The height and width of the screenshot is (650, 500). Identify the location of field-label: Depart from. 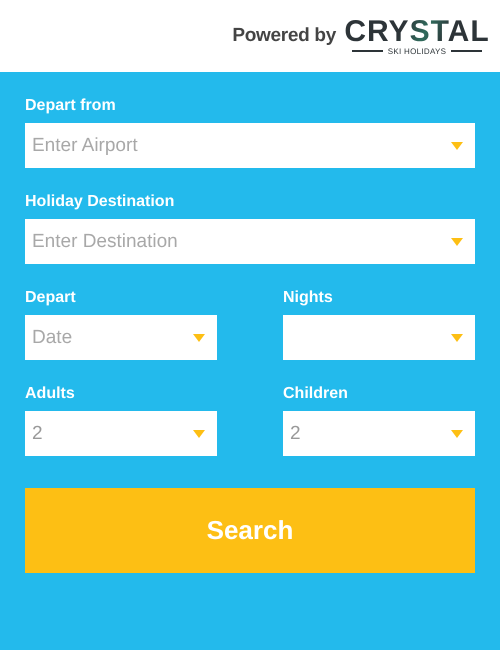
(71, 106).